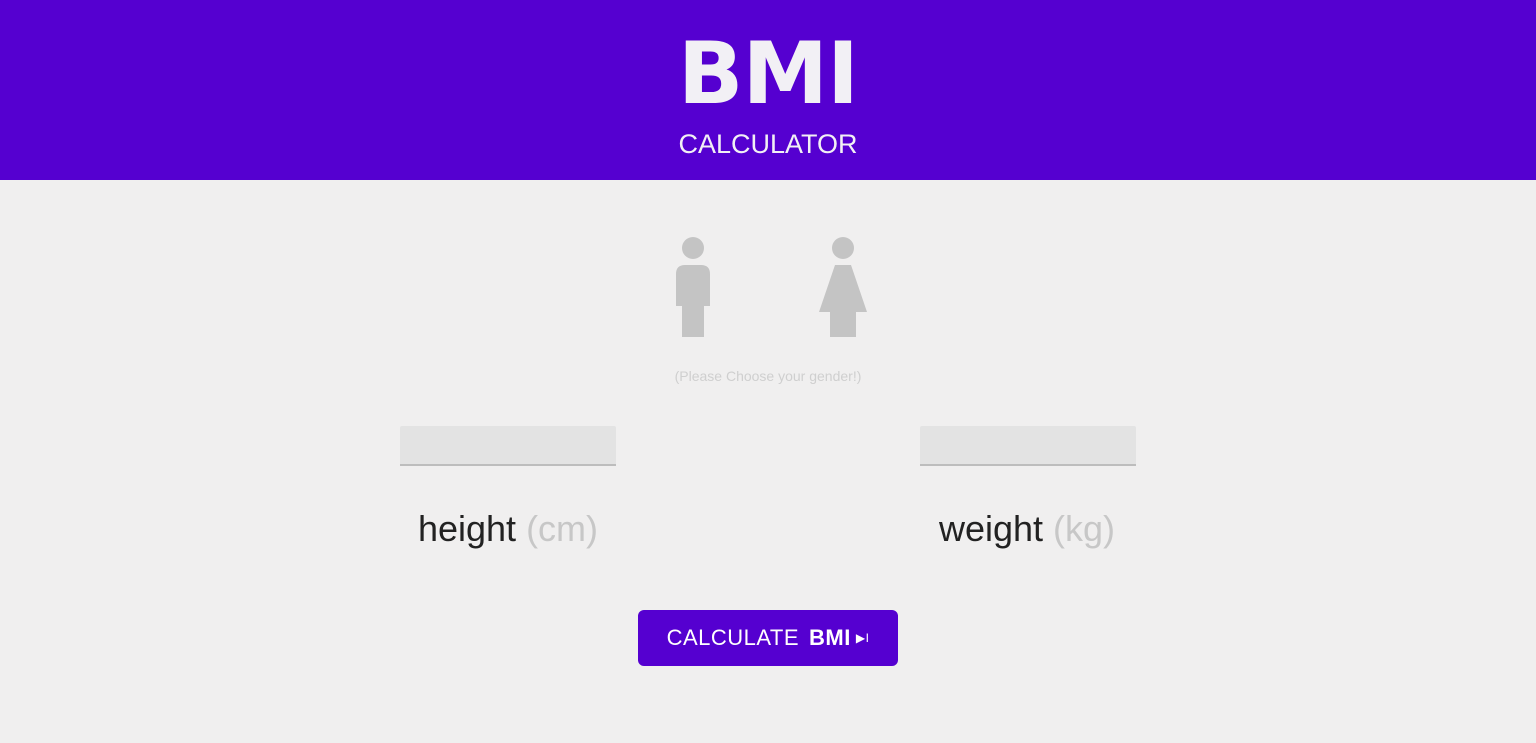 This screenshot has width=1536, height=743. What do you see at coordinates (1084, 528) in the screenshot?
I see `weight-unit: (kg)` at bounding box center [1084, 528].